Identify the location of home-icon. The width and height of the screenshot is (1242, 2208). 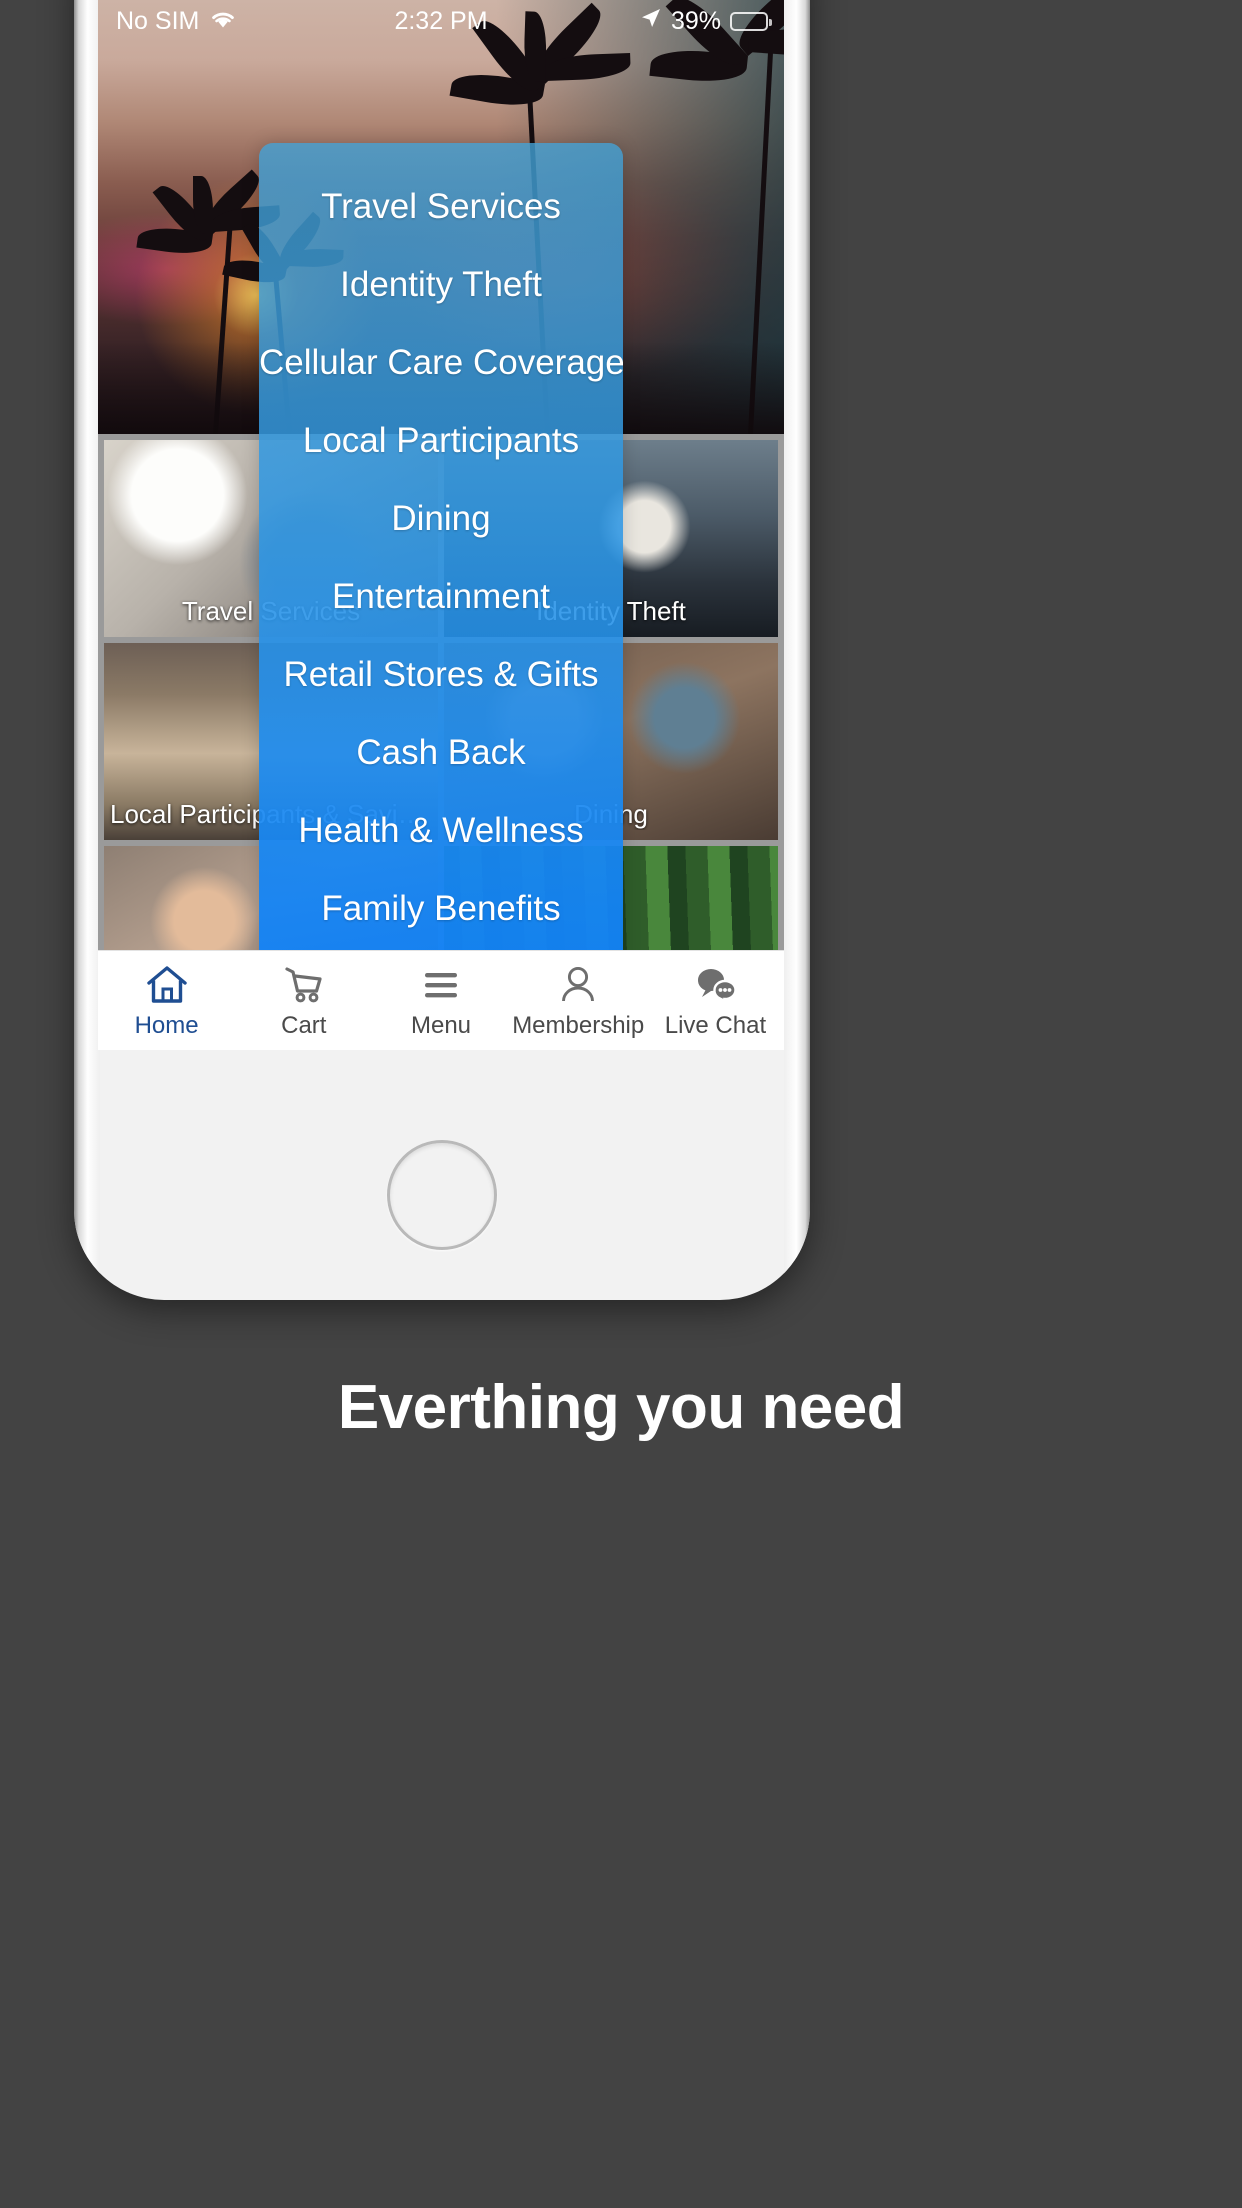
(167, 984).